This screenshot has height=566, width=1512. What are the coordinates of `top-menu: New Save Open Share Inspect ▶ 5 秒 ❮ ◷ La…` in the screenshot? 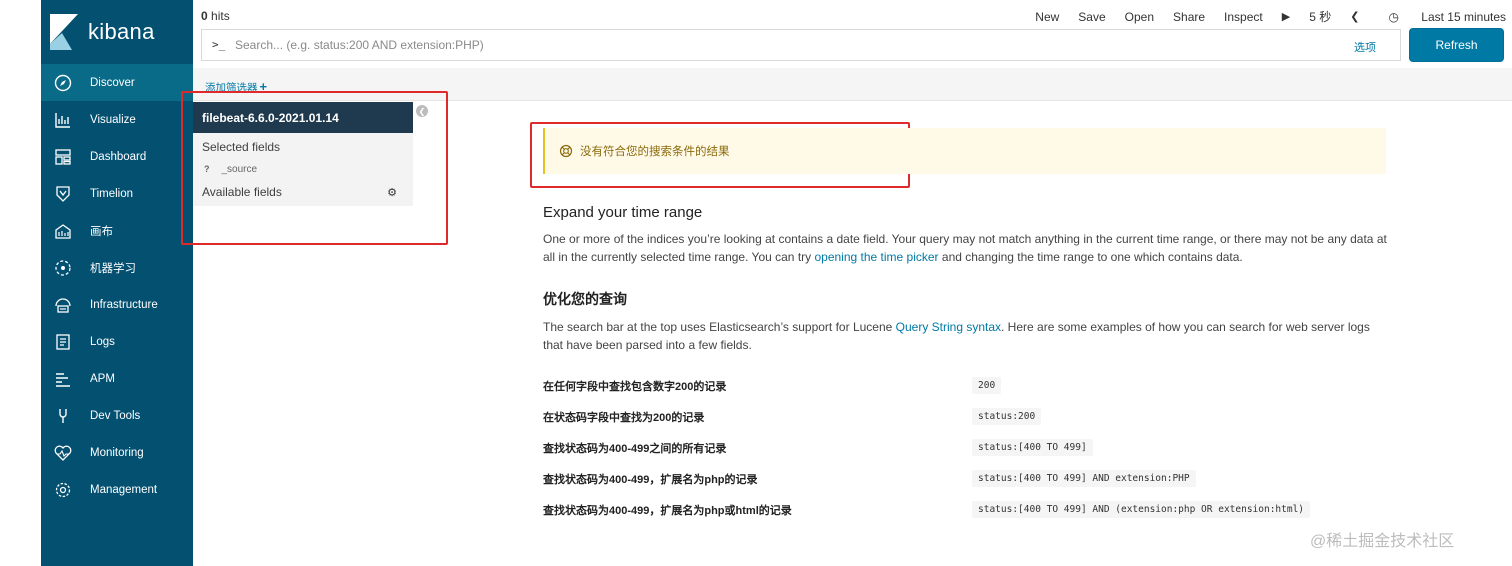 It's located at (1261, 16).